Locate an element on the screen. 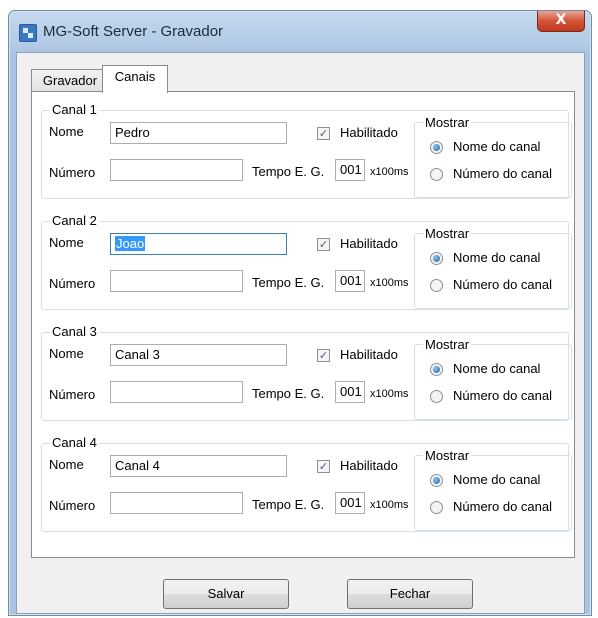  channel-caption: Canal 2 is located at coordinates (74, 220).